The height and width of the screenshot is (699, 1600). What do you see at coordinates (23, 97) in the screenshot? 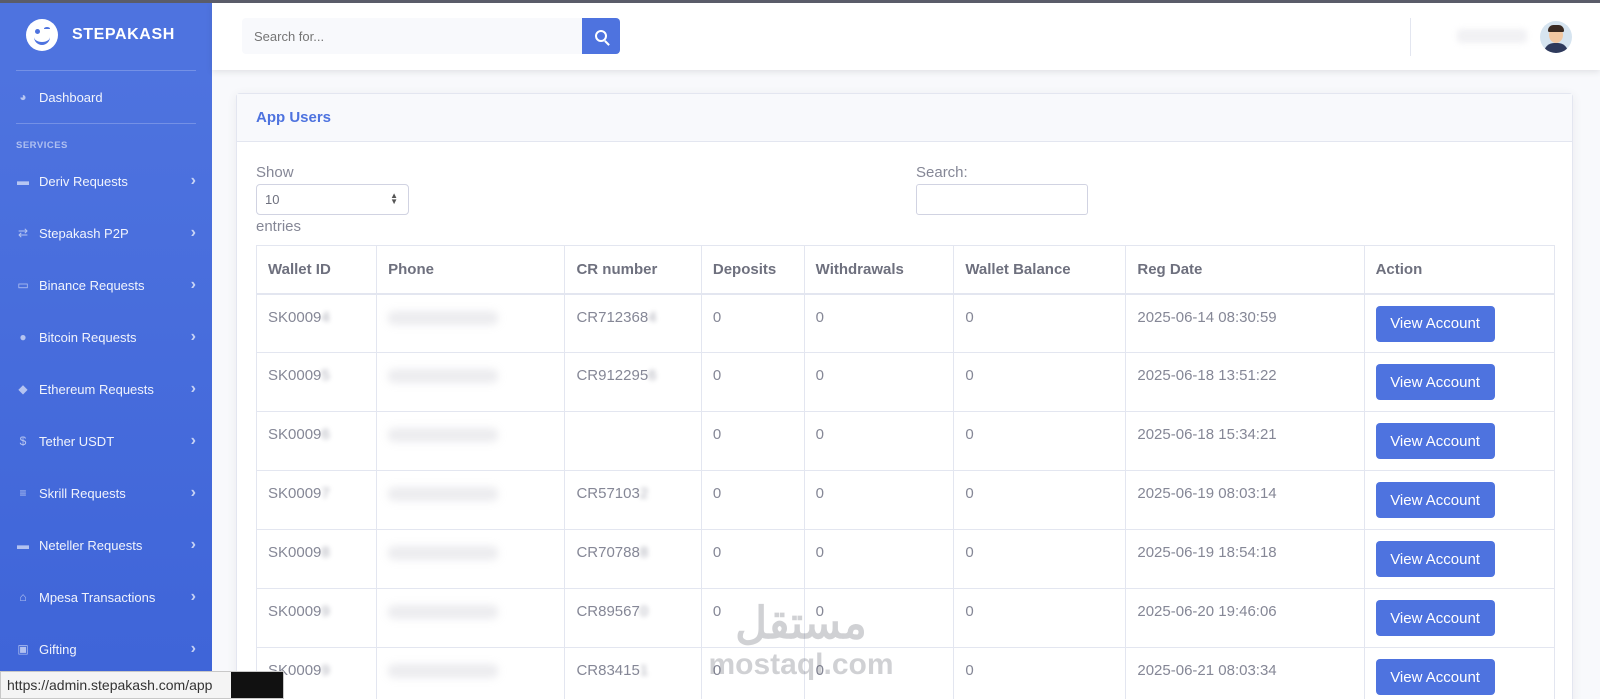
I see `tachometer-icon: ◕` at bounding box center [23, 97].